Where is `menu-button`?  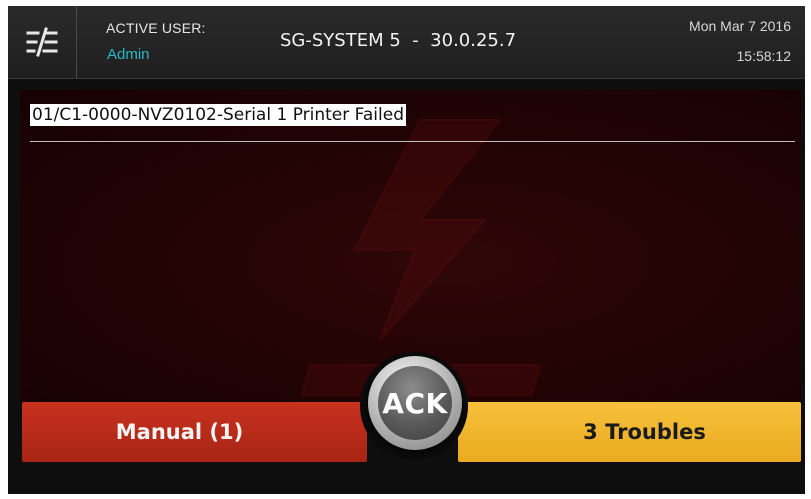 menu-button is located at coordinates (42, 42).